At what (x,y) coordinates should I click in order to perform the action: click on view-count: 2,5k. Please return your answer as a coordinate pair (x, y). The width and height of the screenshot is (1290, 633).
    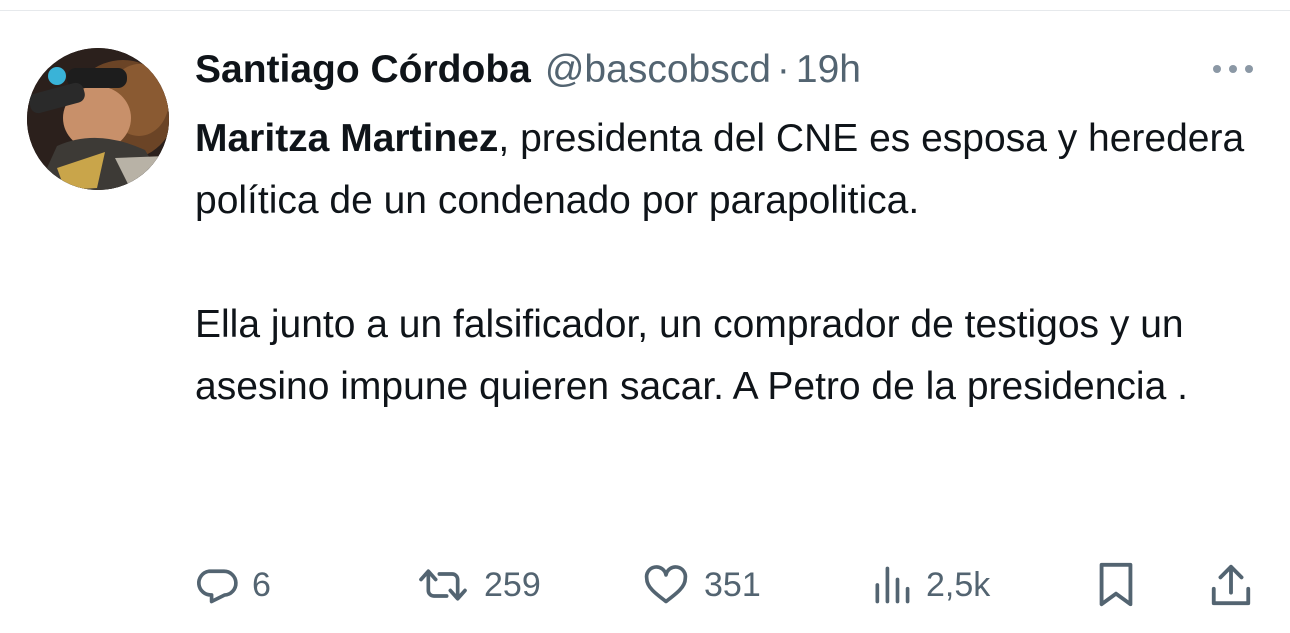
    Looking at the image, I should click on (958, 584).